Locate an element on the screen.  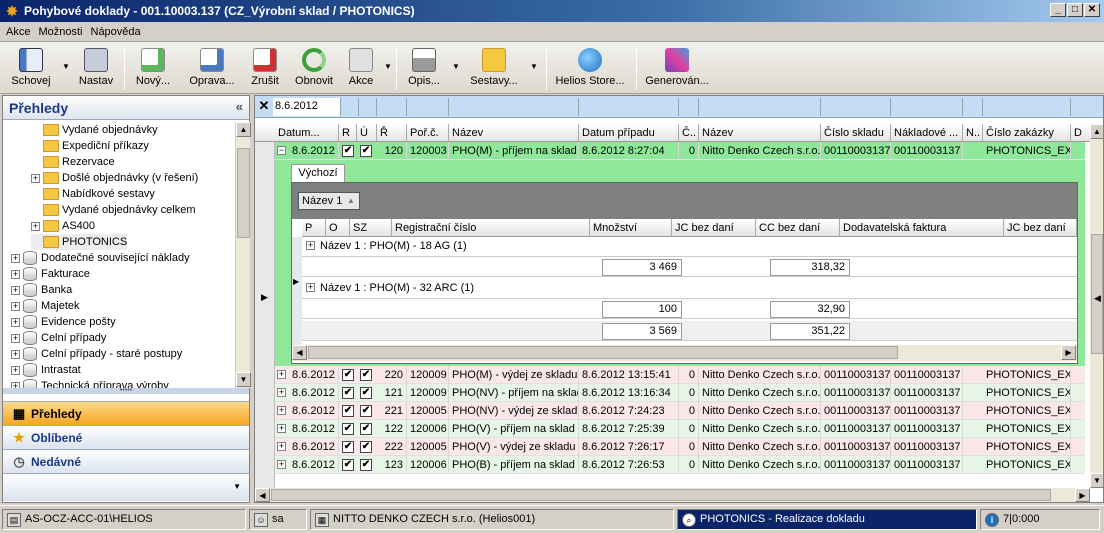
tree-item: + Majetek is located at coordinates (45, 306).